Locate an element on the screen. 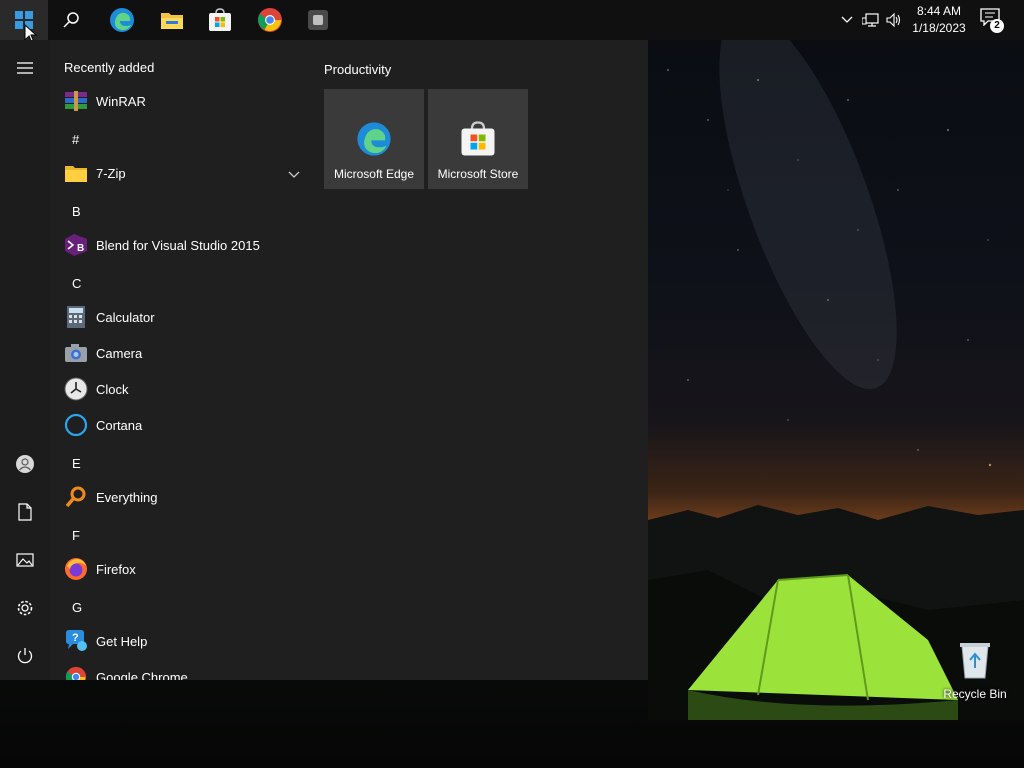 The width and height of the screenshot is (1024, 768). documents-button is located at coordinates (25, 512).